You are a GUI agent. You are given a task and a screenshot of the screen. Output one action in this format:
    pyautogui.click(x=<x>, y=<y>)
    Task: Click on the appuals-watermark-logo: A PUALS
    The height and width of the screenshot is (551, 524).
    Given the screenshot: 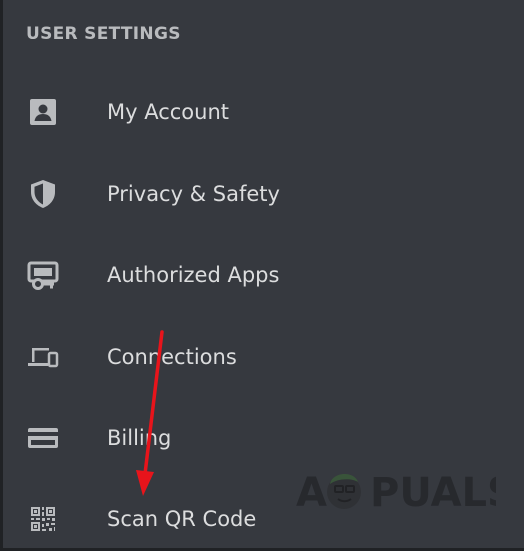 What is the action you would take?
    pyautogui.click(x=406, y=490)
    